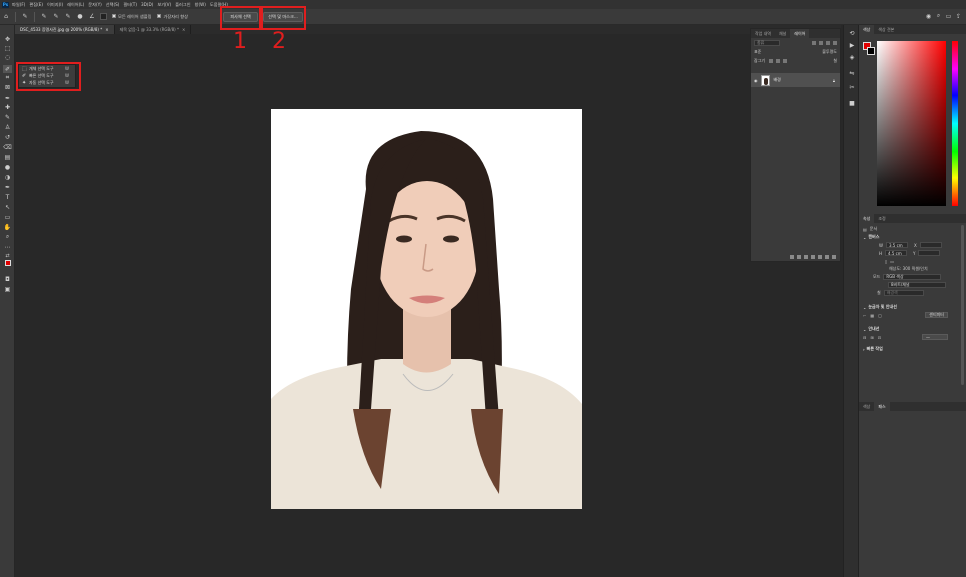  I want to click on eyedropper-tool-icon: ✒, so click(7, 98).